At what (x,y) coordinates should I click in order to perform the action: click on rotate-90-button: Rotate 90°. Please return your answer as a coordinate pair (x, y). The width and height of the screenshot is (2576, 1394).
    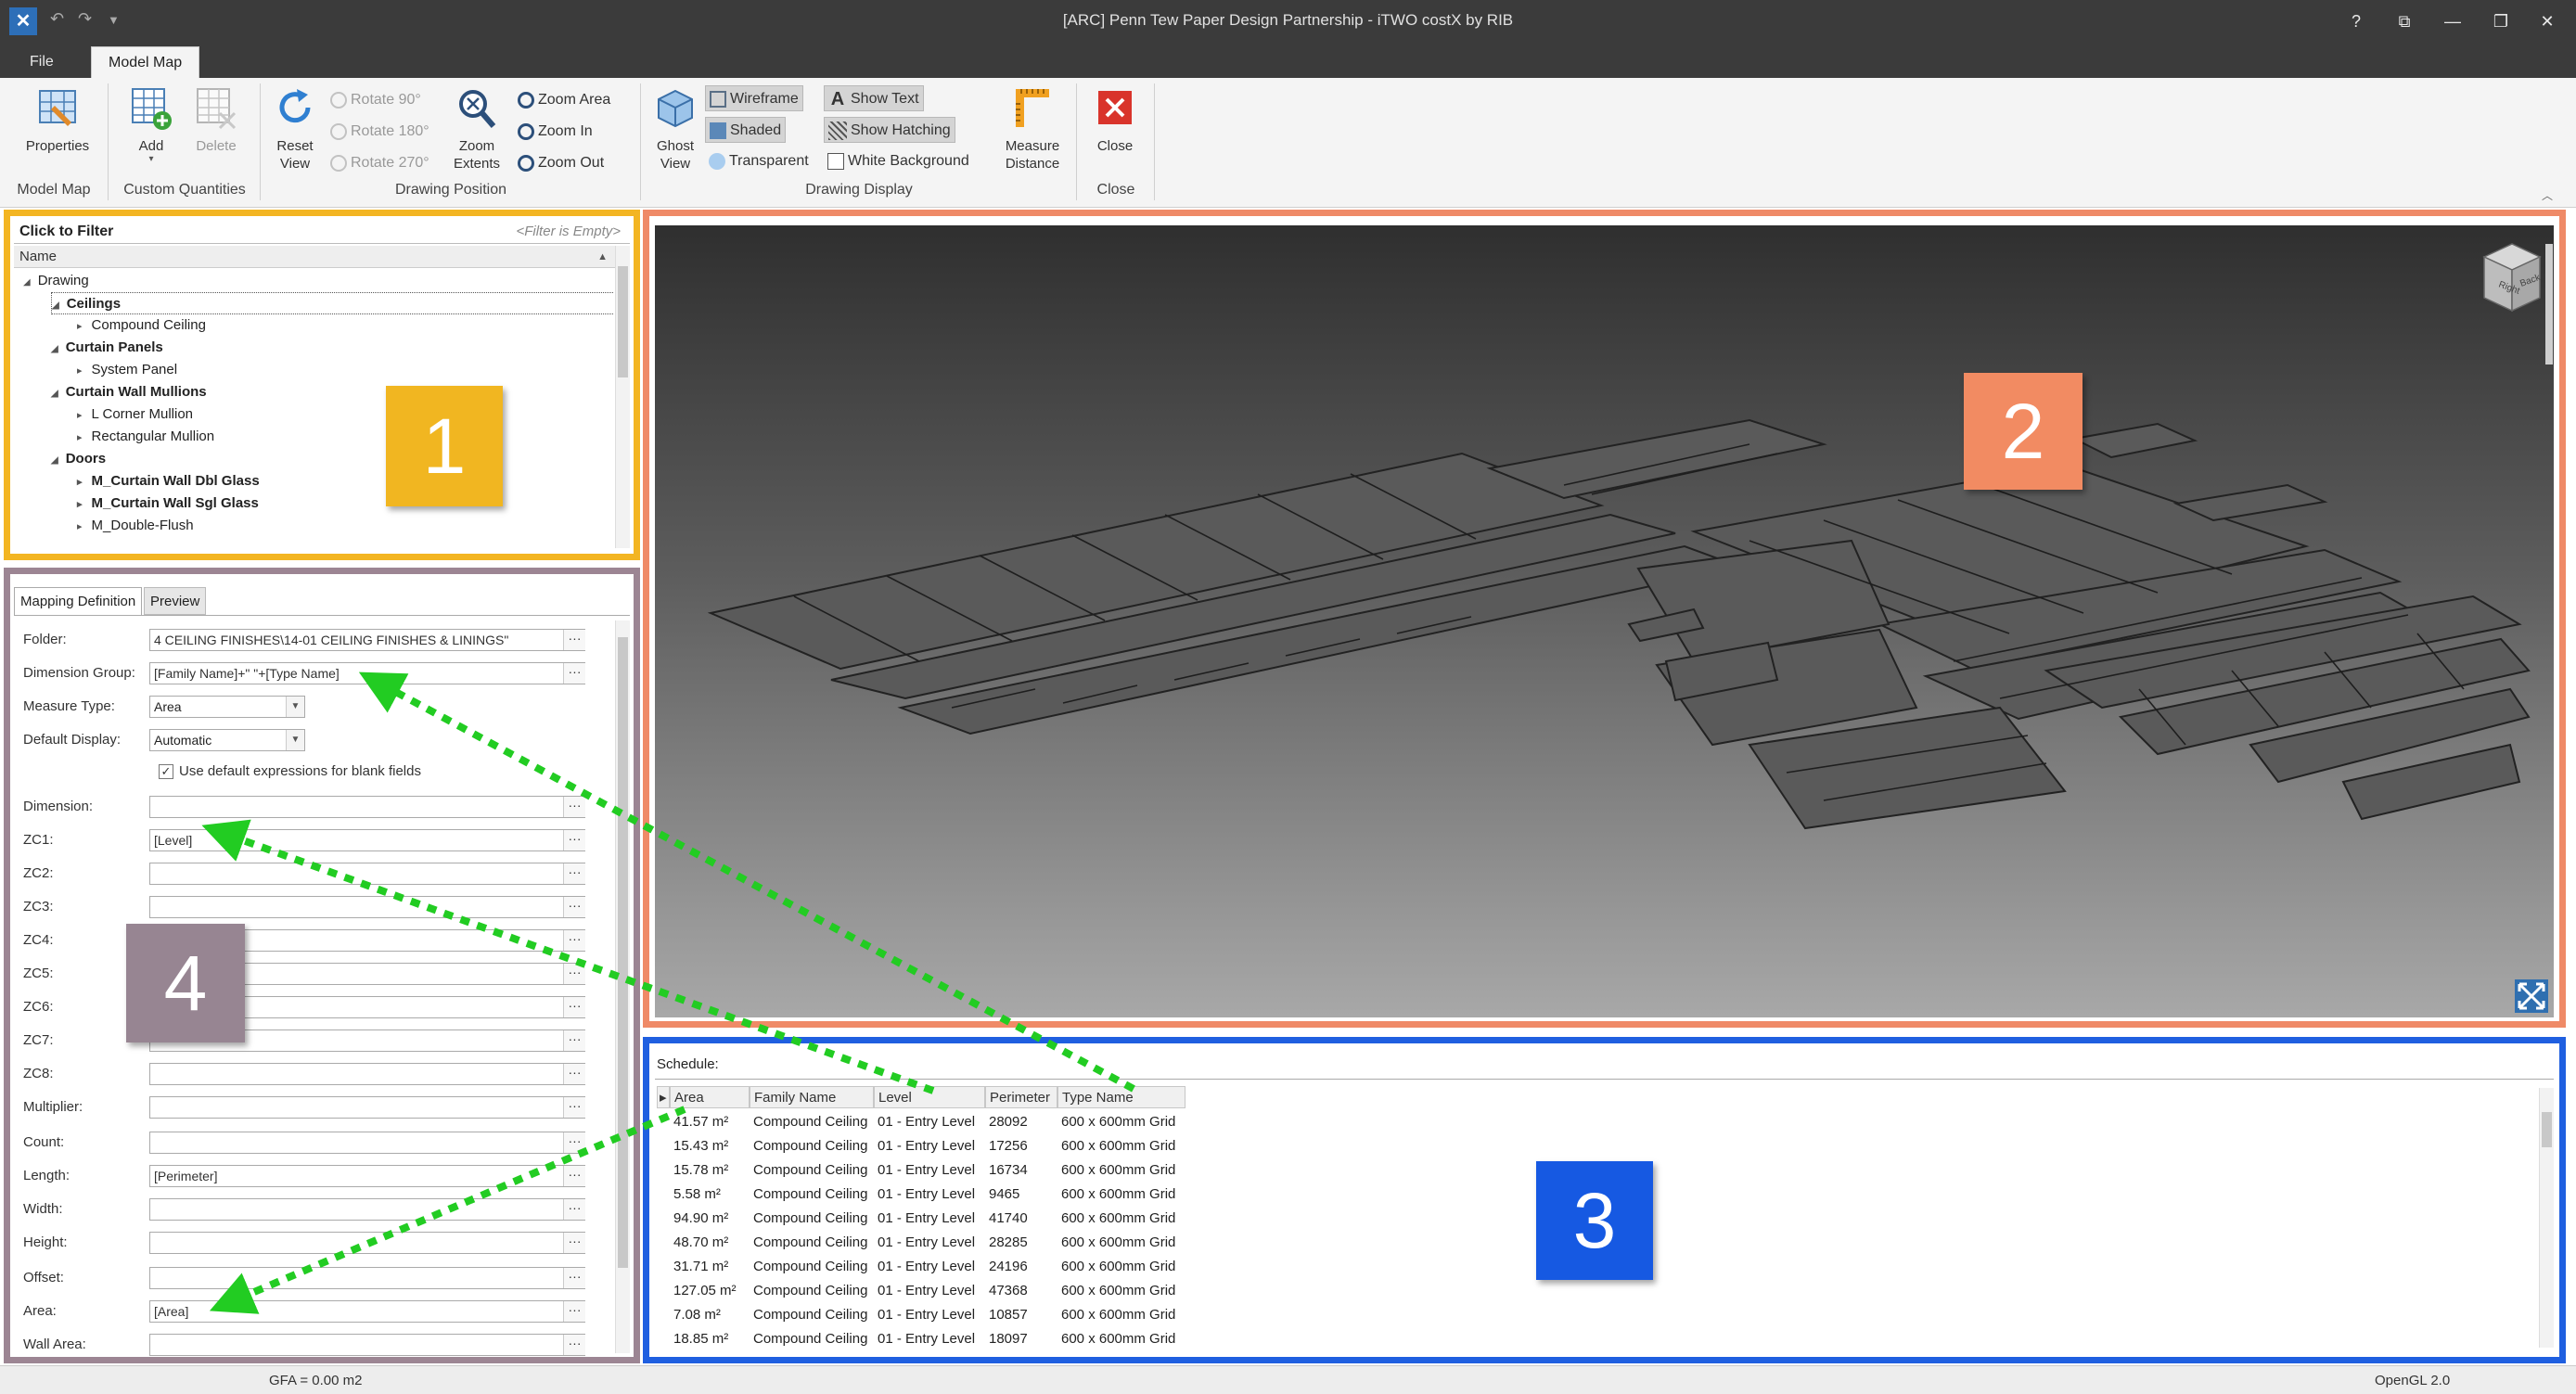
    Looking at the image, I should click on (376, 100).